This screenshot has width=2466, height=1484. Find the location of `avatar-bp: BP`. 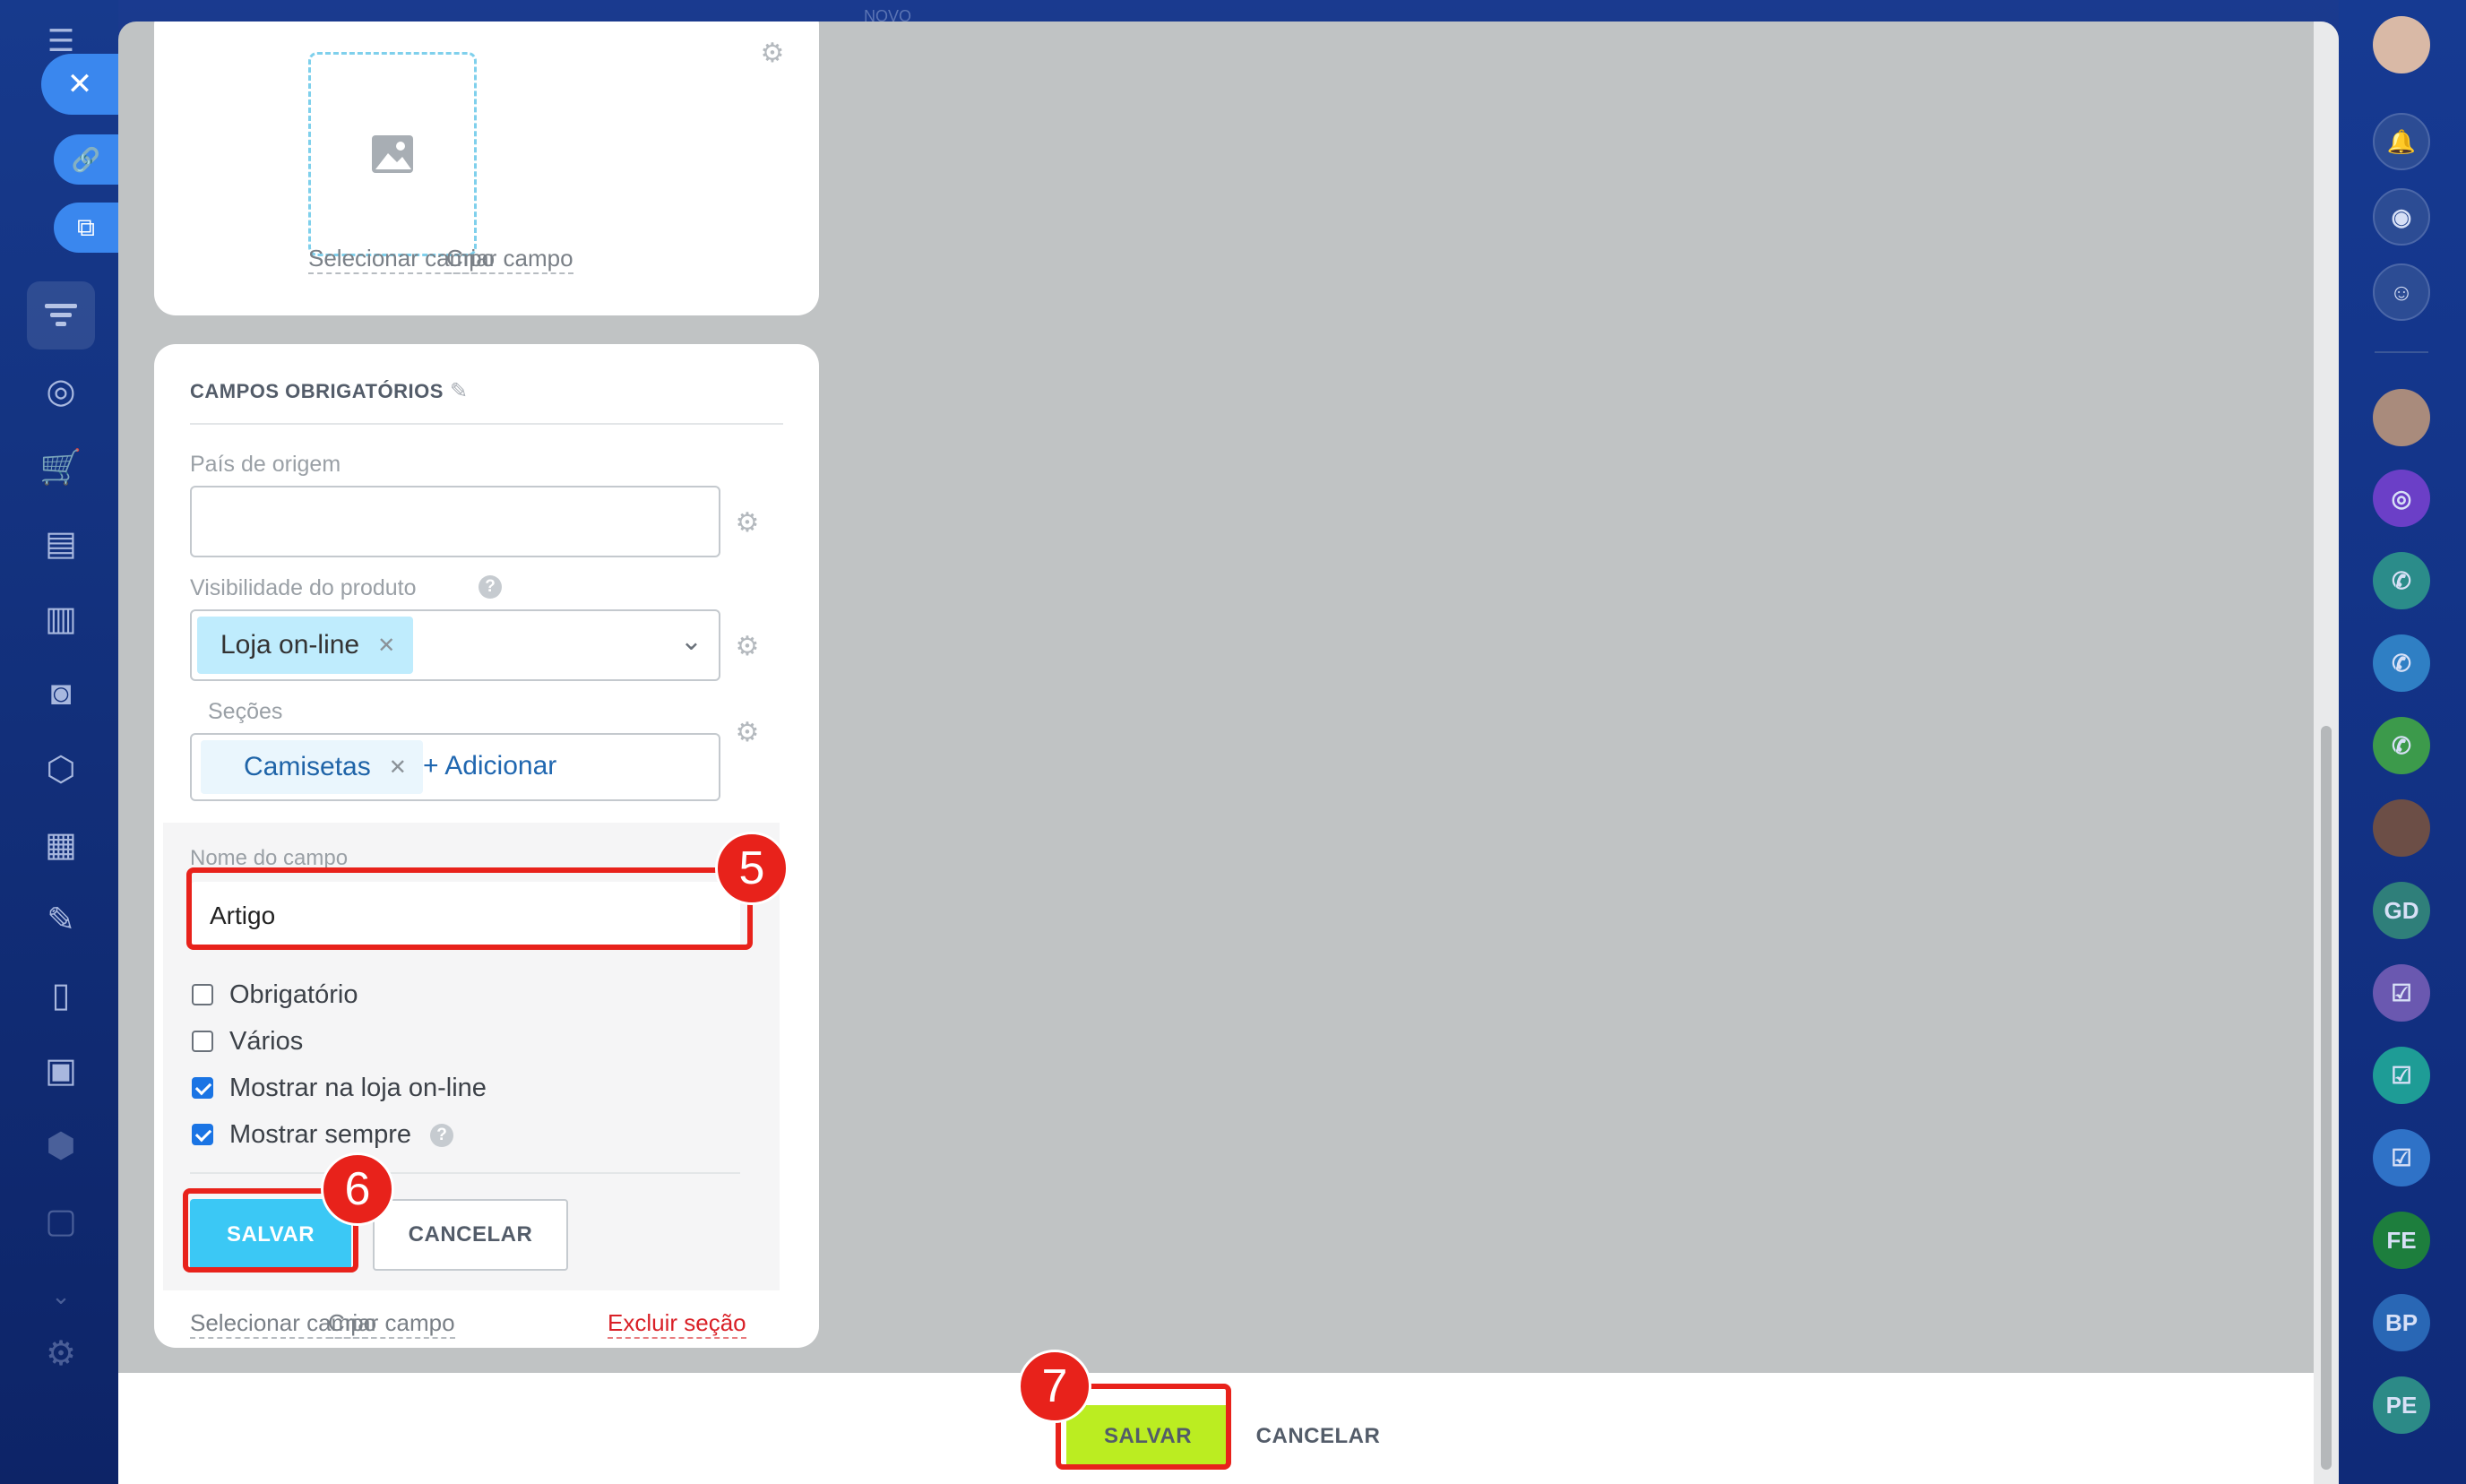

avatar-bp: BP is located at coordinates (2401, 1322).